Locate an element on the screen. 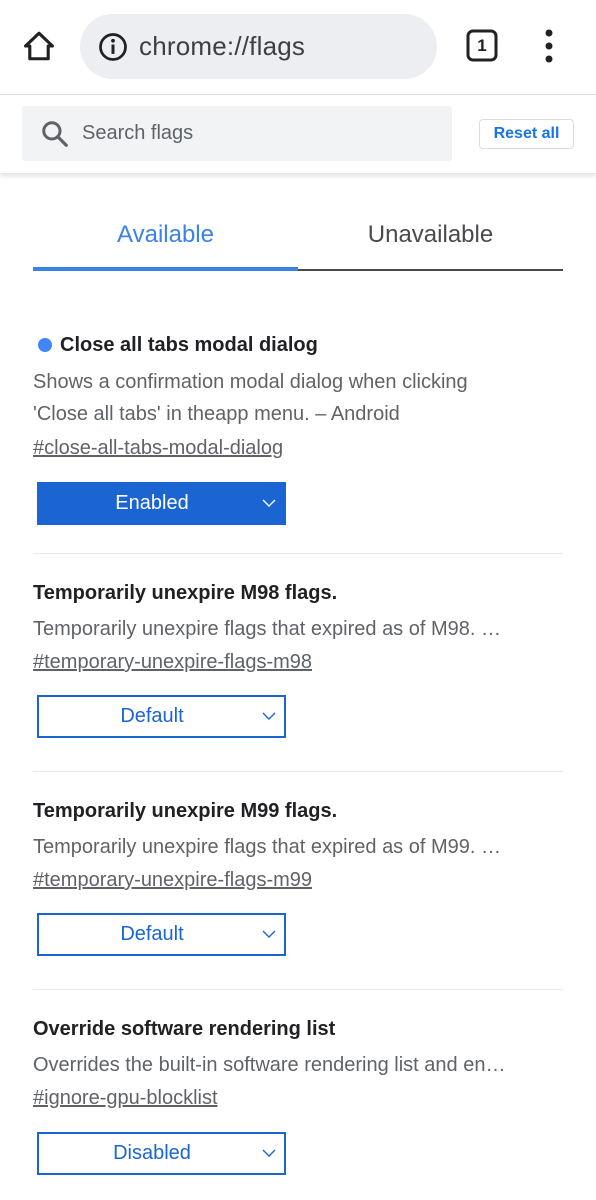 Image resolution: width=596 pixels, height=1200 pixels. flag-title: Close all tabs modal dialog is located at coordinates (189, 345).